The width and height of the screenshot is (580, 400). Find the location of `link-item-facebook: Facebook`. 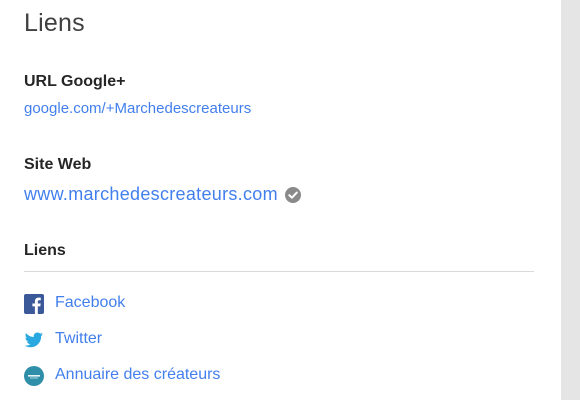

link-item-facebook: Facebook is located at coordinates (74, 304).